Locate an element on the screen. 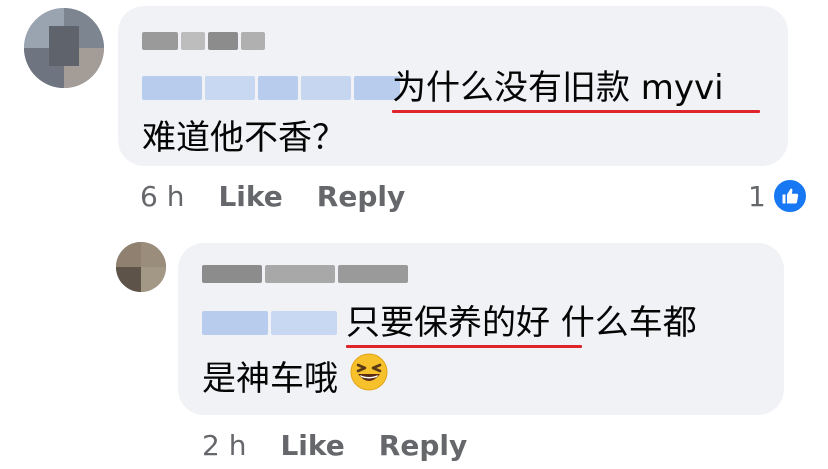 This screenshot has width=828, height=469. comment-text-line-2: 是神车哦 is located at coordinates (295, 380).